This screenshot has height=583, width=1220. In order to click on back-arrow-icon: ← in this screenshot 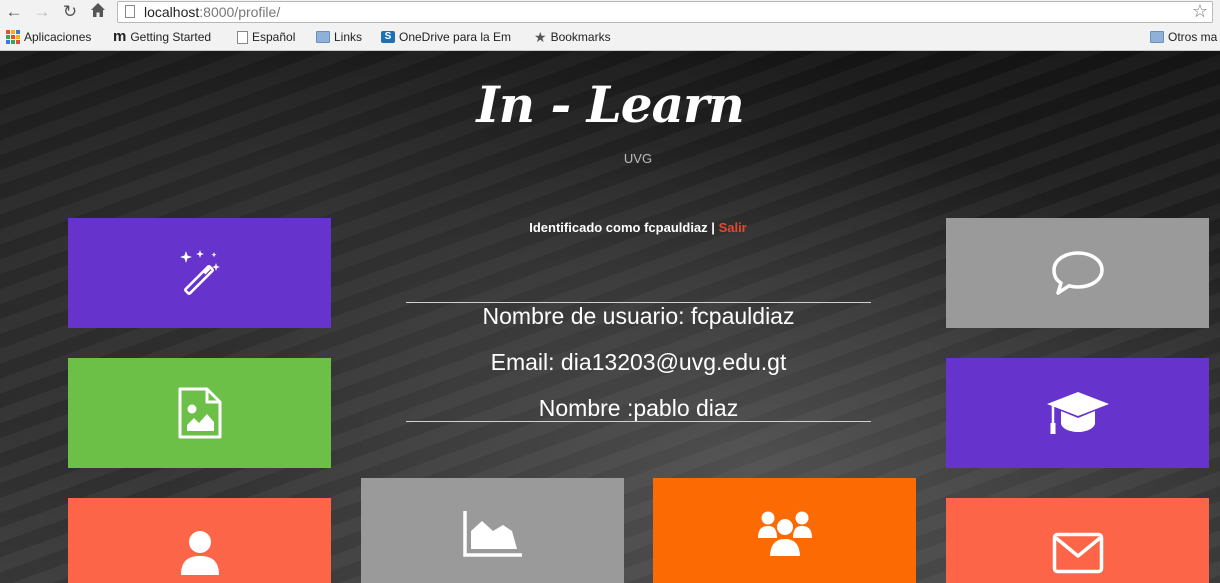, I will do `click(14, 12)`.